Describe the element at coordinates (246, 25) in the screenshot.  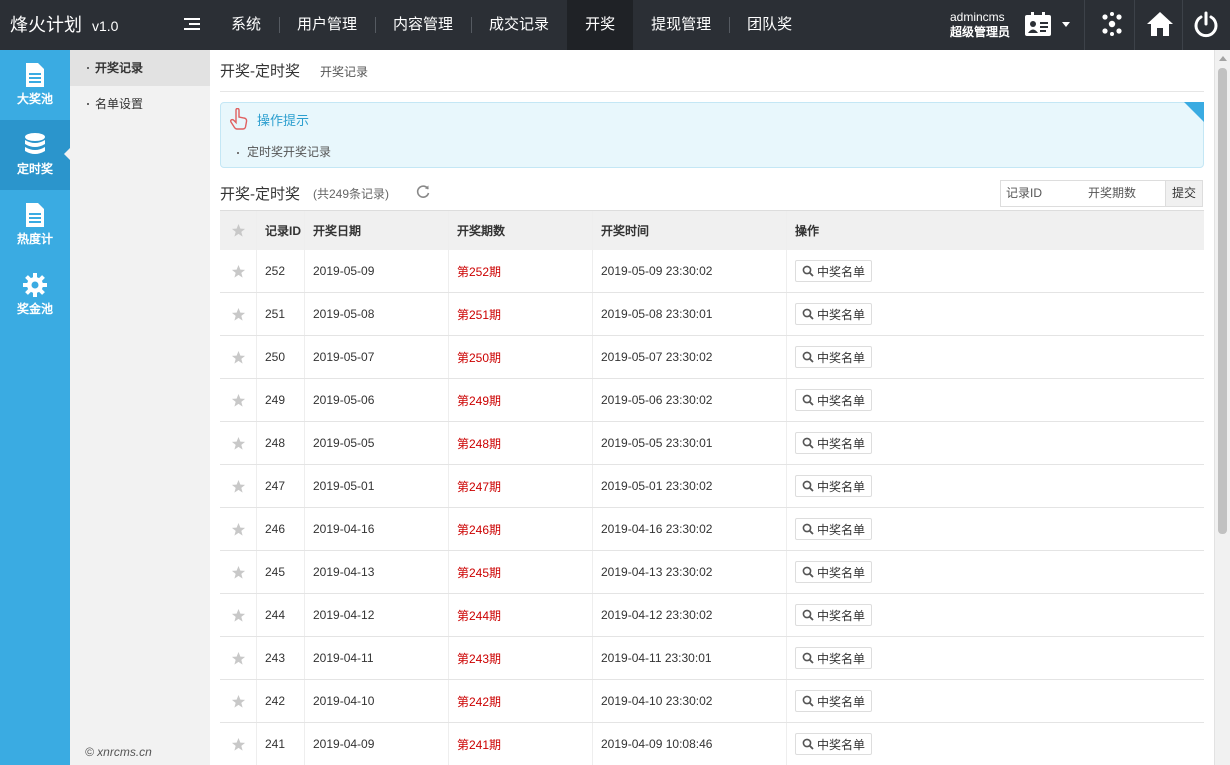
I see `nav-system: 系统` at that location.